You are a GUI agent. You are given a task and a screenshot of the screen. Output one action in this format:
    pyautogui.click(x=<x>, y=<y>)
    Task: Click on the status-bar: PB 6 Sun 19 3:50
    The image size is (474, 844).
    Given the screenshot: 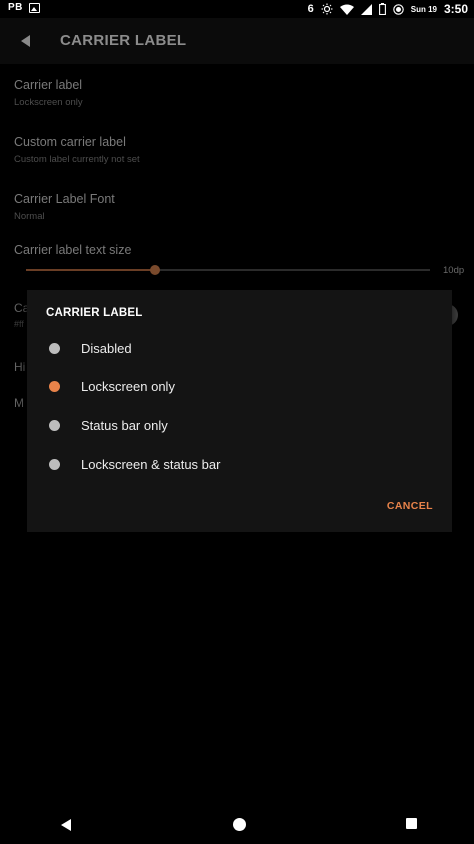 What is the action you would take?
    pyautogui.click(x=237, y=9)
    